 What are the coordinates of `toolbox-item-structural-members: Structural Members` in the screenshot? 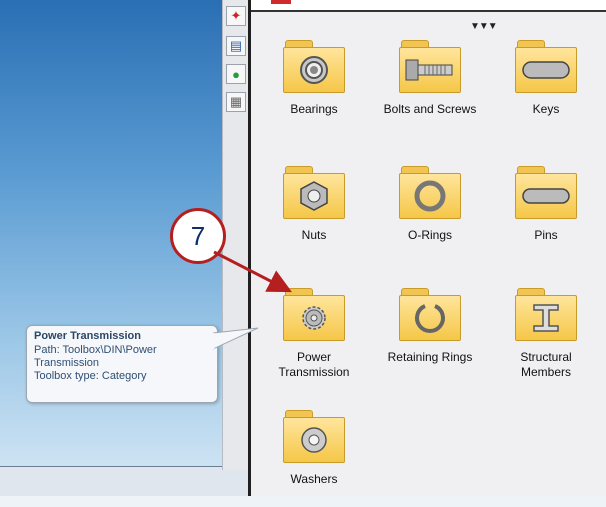 It's located at (546, 334).